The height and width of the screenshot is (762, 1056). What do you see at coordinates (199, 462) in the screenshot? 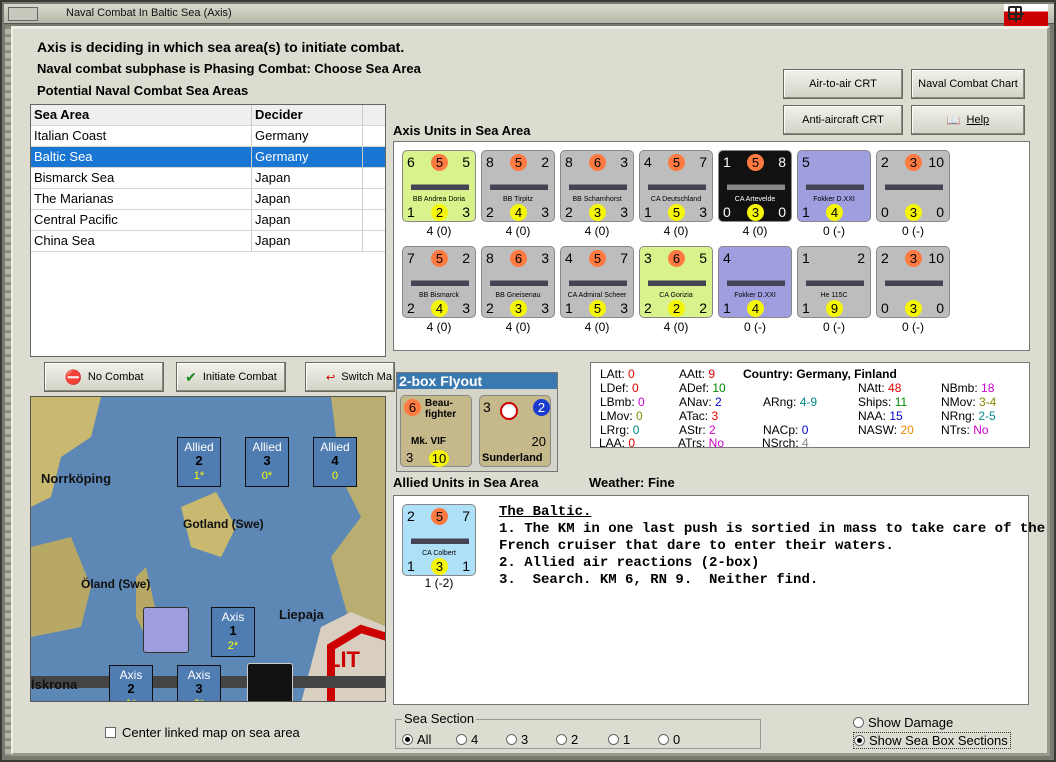
I see `sea-box-allied-2: Allied 2 1*` at bounding box center [199, 462].